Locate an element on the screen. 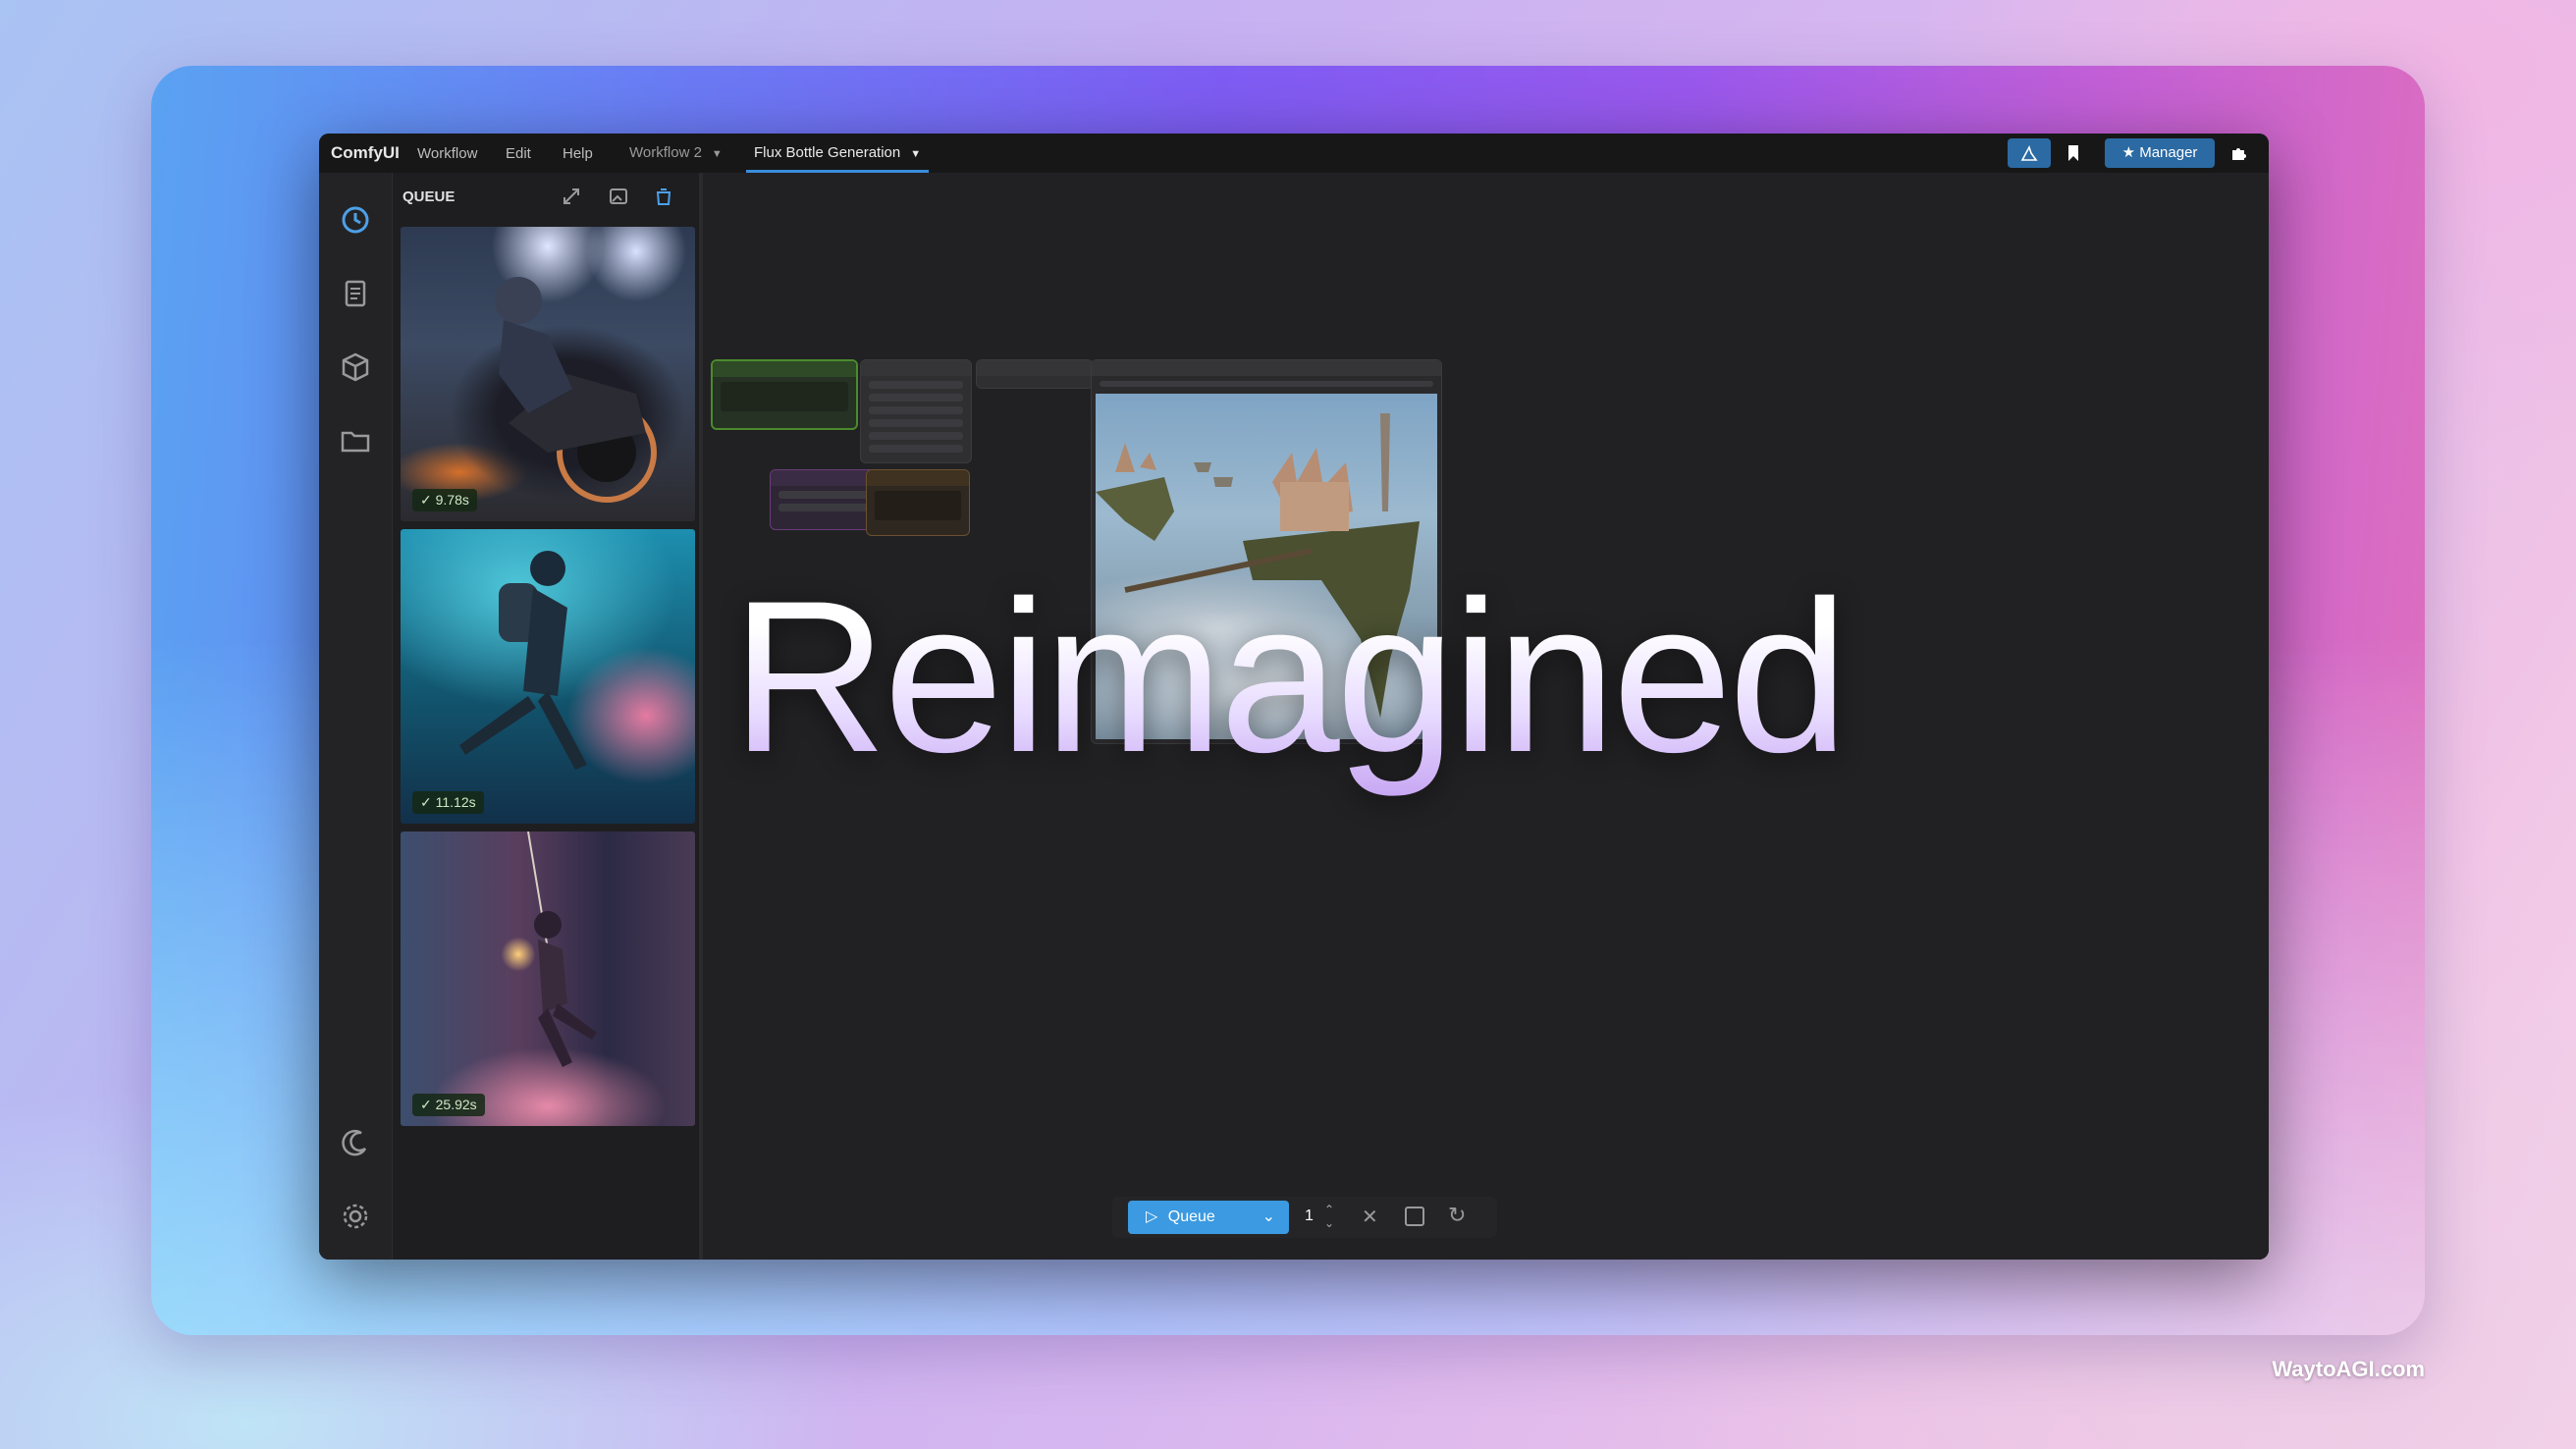  expand-icon is located at coordinates (571, 196).